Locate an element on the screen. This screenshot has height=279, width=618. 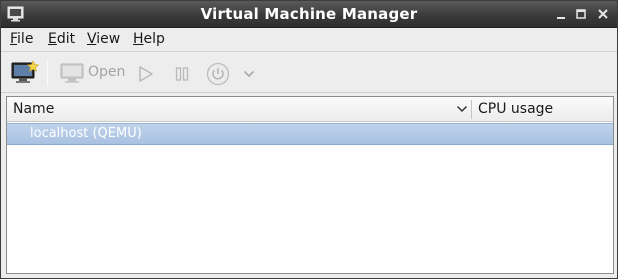
minimize-icon is located at coordinates (561, 14).